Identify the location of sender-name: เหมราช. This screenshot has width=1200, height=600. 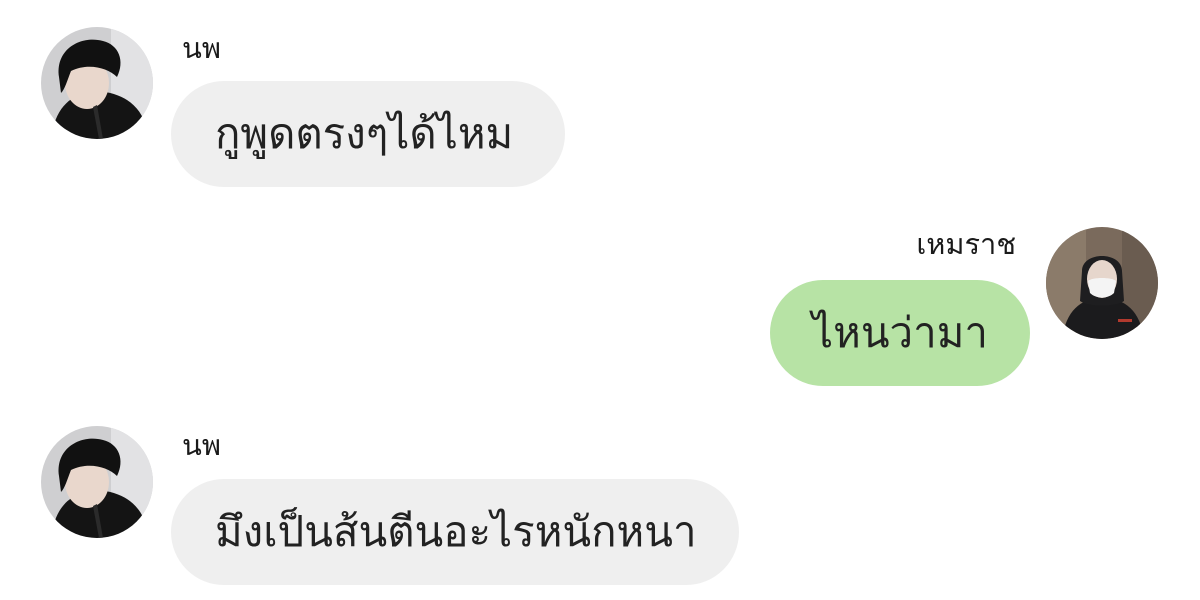
(966, 244).